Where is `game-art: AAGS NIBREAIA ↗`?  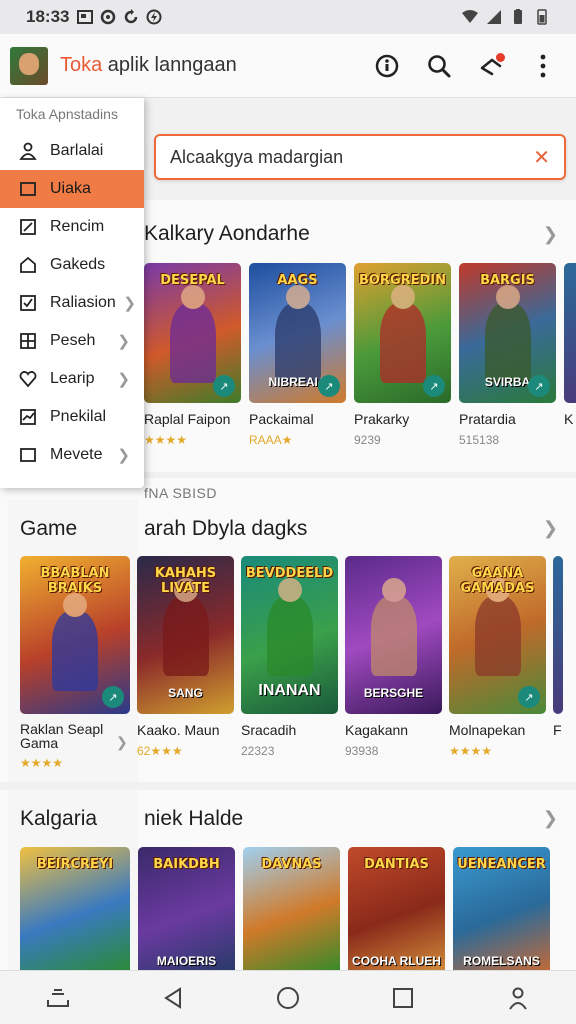 game-art: AAGS NIBREAIA ↗ is located at coordinates (297, 333).